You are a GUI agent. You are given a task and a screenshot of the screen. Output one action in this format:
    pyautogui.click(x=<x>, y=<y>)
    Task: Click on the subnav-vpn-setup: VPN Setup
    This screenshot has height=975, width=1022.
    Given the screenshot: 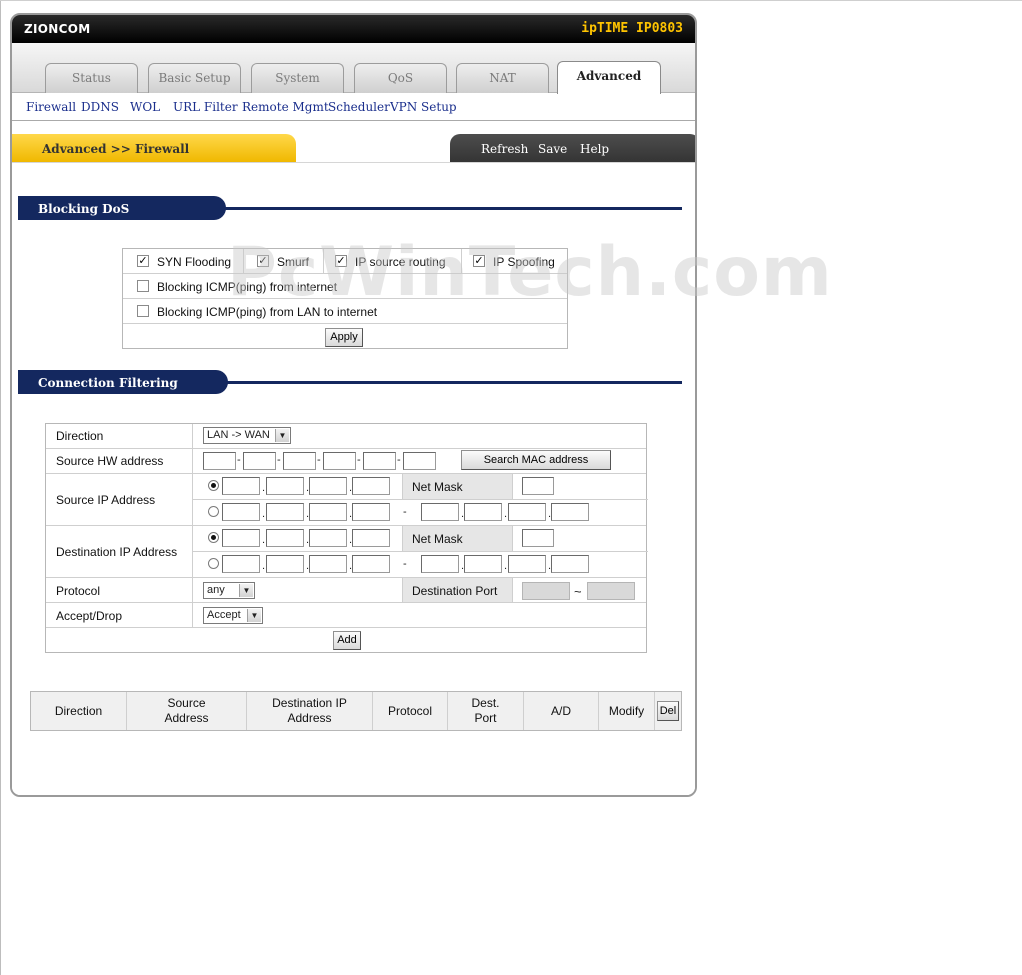 What is the action you would take?
    pyautogui.click(x=423, y=107)
    